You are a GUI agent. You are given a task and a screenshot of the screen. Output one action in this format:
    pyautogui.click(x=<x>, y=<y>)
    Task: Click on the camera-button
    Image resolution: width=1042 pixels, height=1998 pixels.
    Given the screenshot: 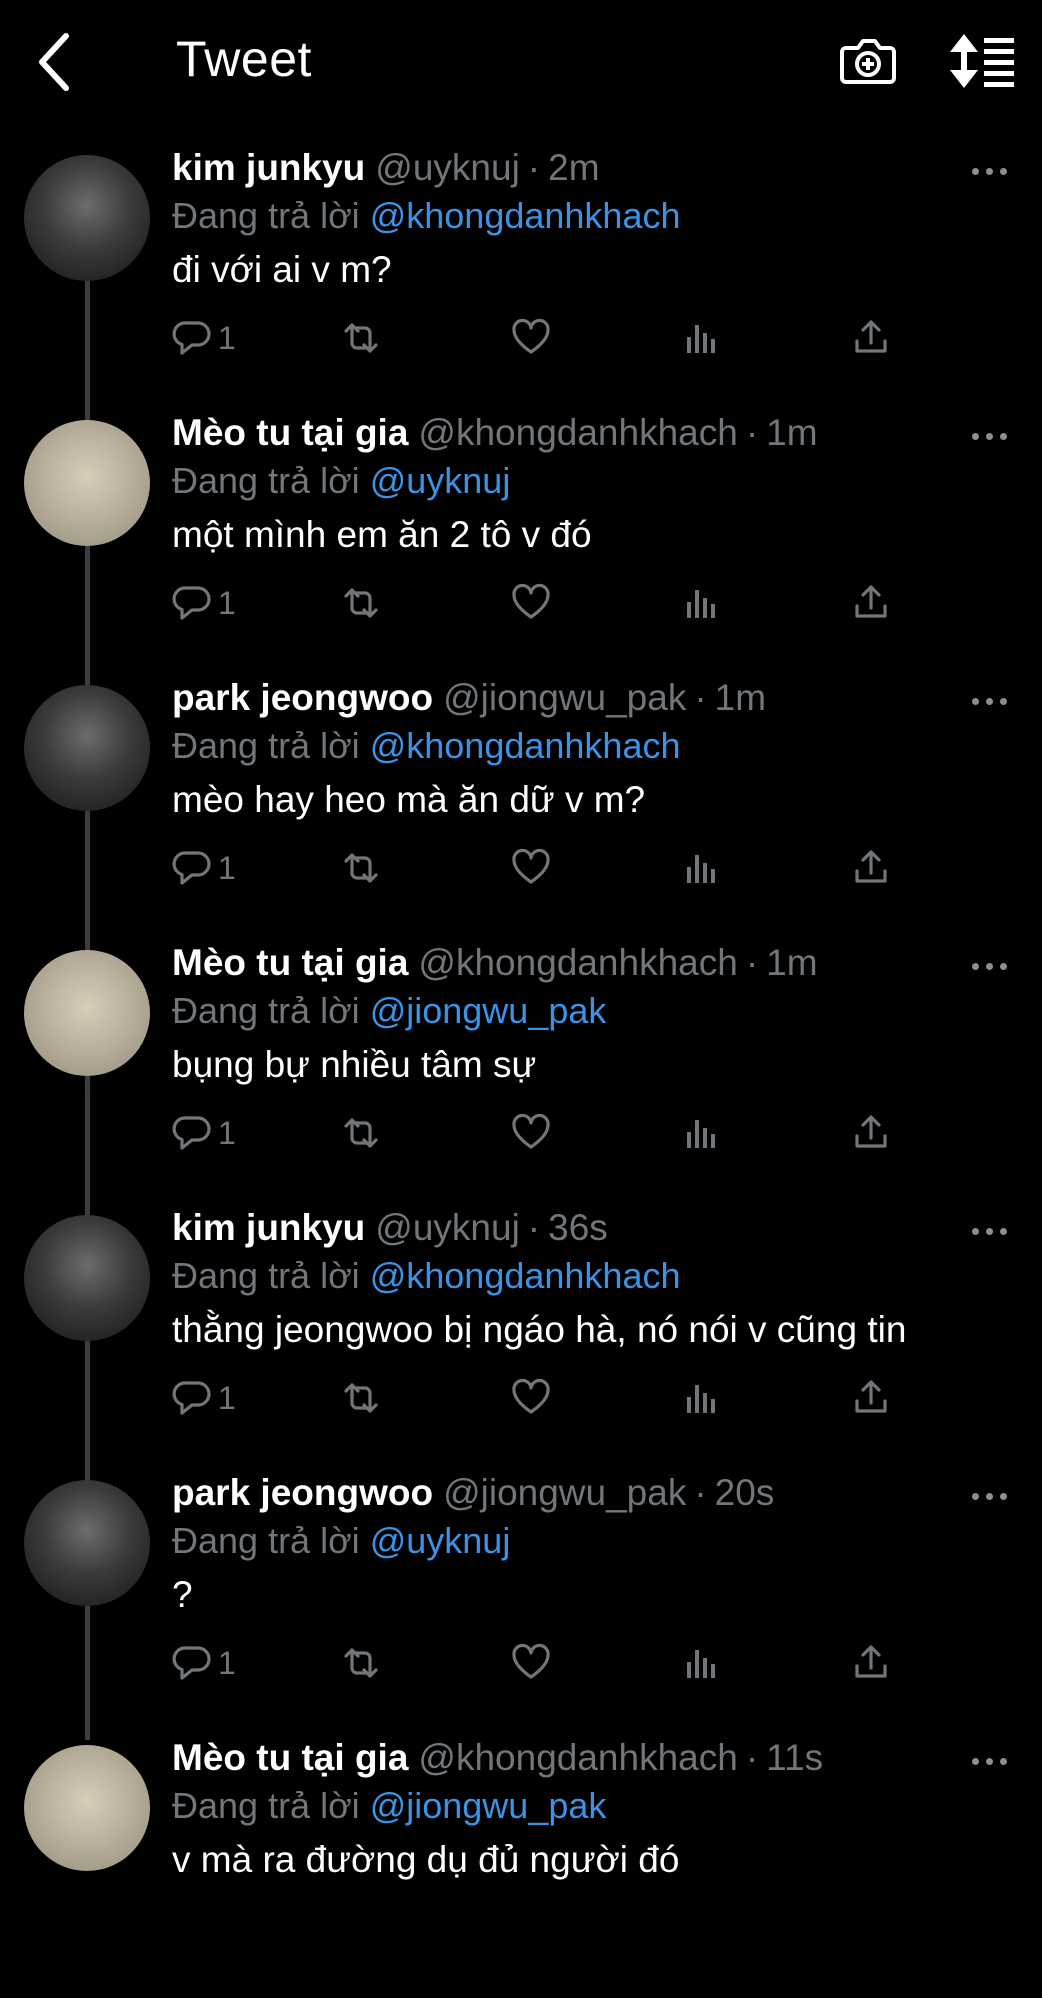 What is the action you would take?
    pyautogui.click(x=868, y=60)
    